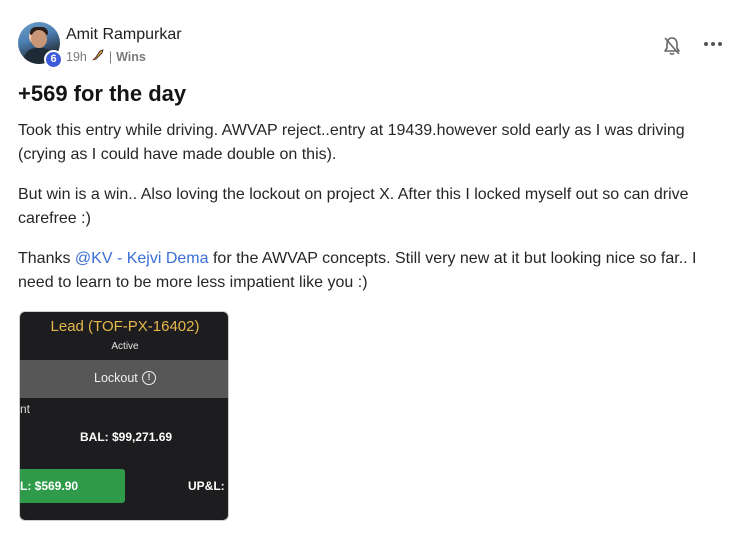  I want to click on info-icon: !, so click(149, 378).